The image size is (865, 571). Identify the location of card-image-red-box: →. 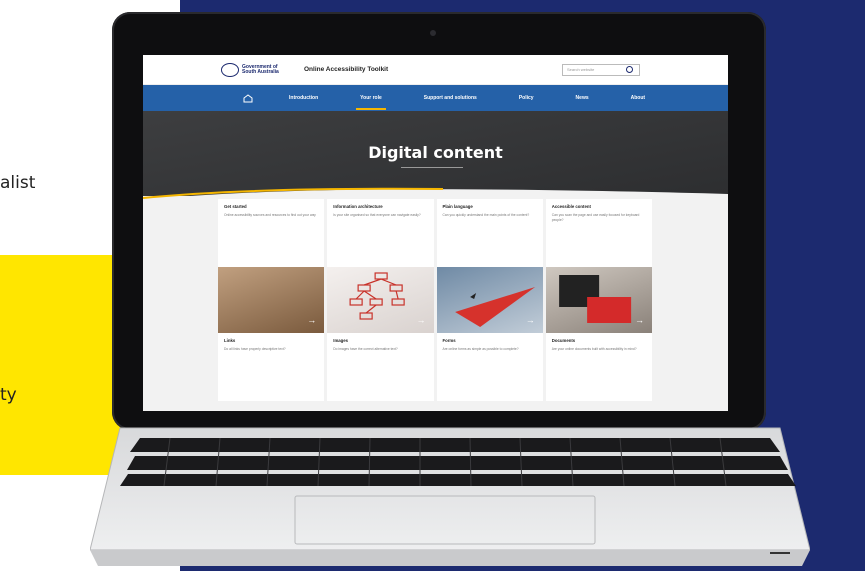
(598, 300).